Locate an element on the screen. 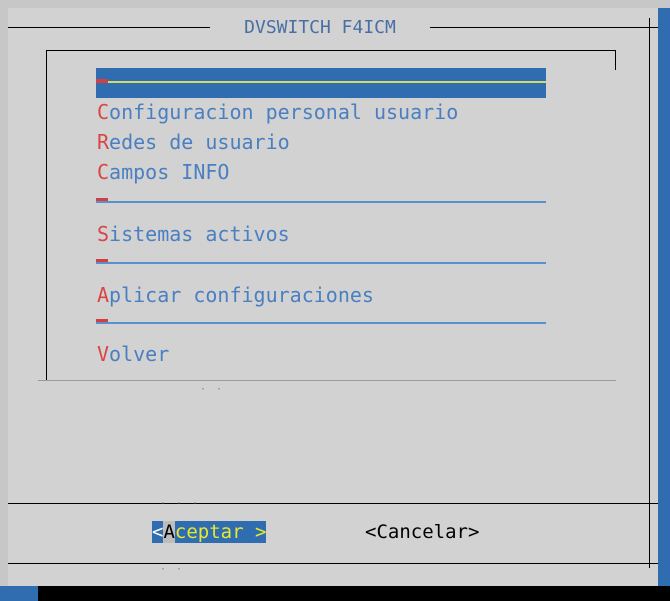 This screenshot has width=670, height=601. menu-box-top-border is located at coordinates (331, 50).